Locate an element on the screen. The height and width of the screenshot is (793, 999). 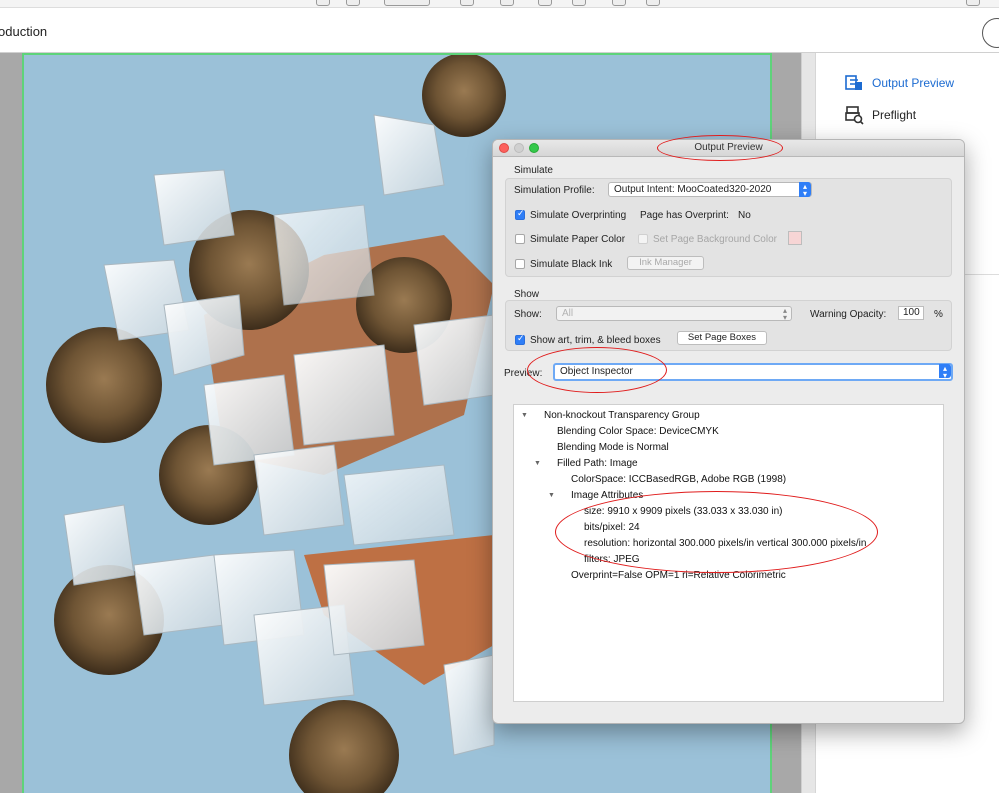
page-has-overprint-label: Page has Overprint: is located at coordinates (684, 215).